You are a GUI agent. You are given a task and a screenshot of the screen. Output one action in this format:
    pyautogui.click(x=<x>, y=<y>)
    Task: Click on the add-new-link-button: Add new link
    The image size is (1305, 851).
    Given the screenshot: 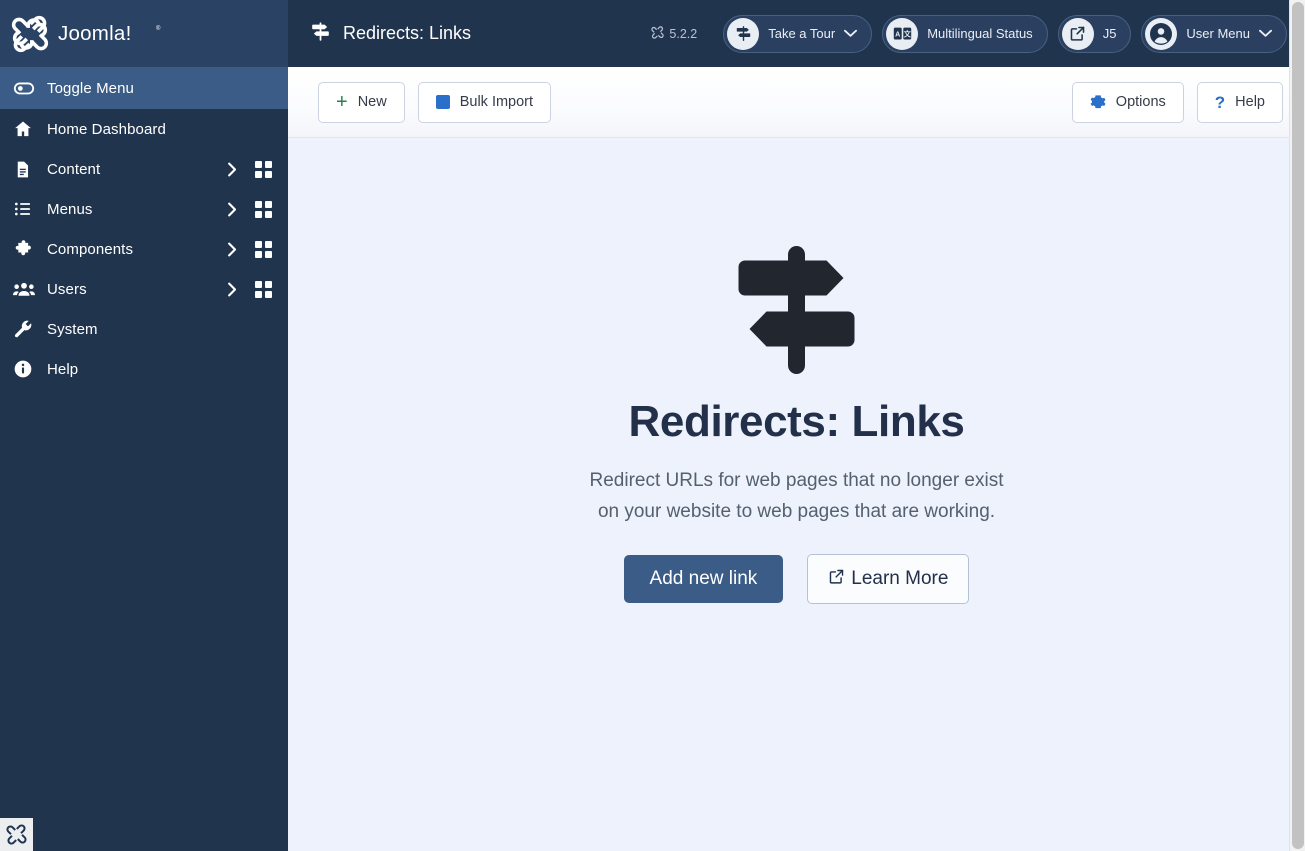 What is the action you would take?
    pyautogui.click(x=703, y=579)
    